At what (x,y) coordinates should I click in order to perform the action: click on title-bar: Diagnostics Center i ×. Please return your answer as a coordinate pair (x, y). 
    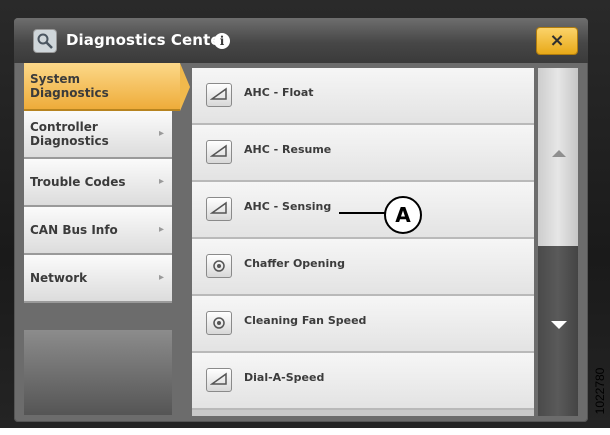
    Looking at the image, I should click on (301, 40).